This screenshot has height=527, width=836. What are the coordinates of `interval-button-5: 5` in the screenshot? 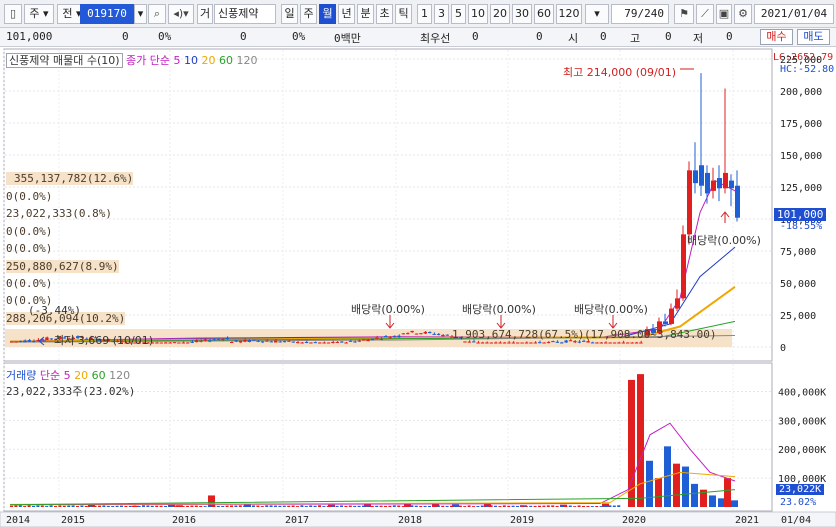 It's located at (458, 14).